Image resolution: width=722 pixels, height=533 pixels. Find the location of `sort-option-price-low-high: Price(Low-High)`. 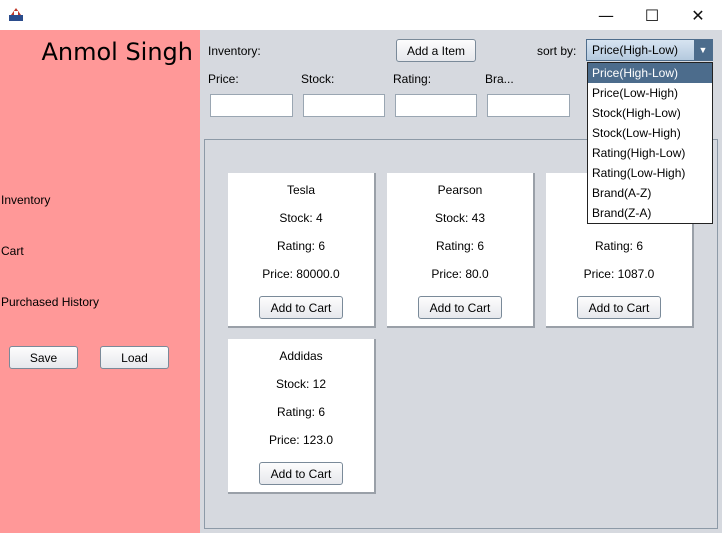

sort-option-price-low-high: Price(Low-High) is located at coordinates (650, 93).